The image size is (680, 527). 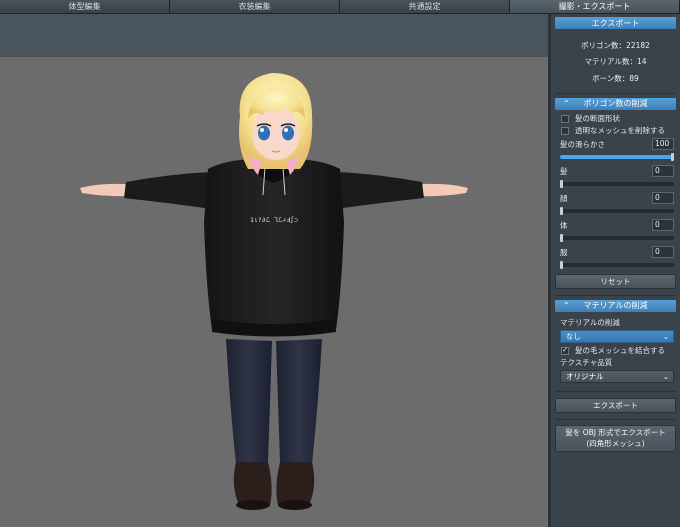 What do you see at coordinates (595, 6) in the screenshot?
I see `tab-photo-export: 撮影・エクスポート` at bounding box center [595, 6].